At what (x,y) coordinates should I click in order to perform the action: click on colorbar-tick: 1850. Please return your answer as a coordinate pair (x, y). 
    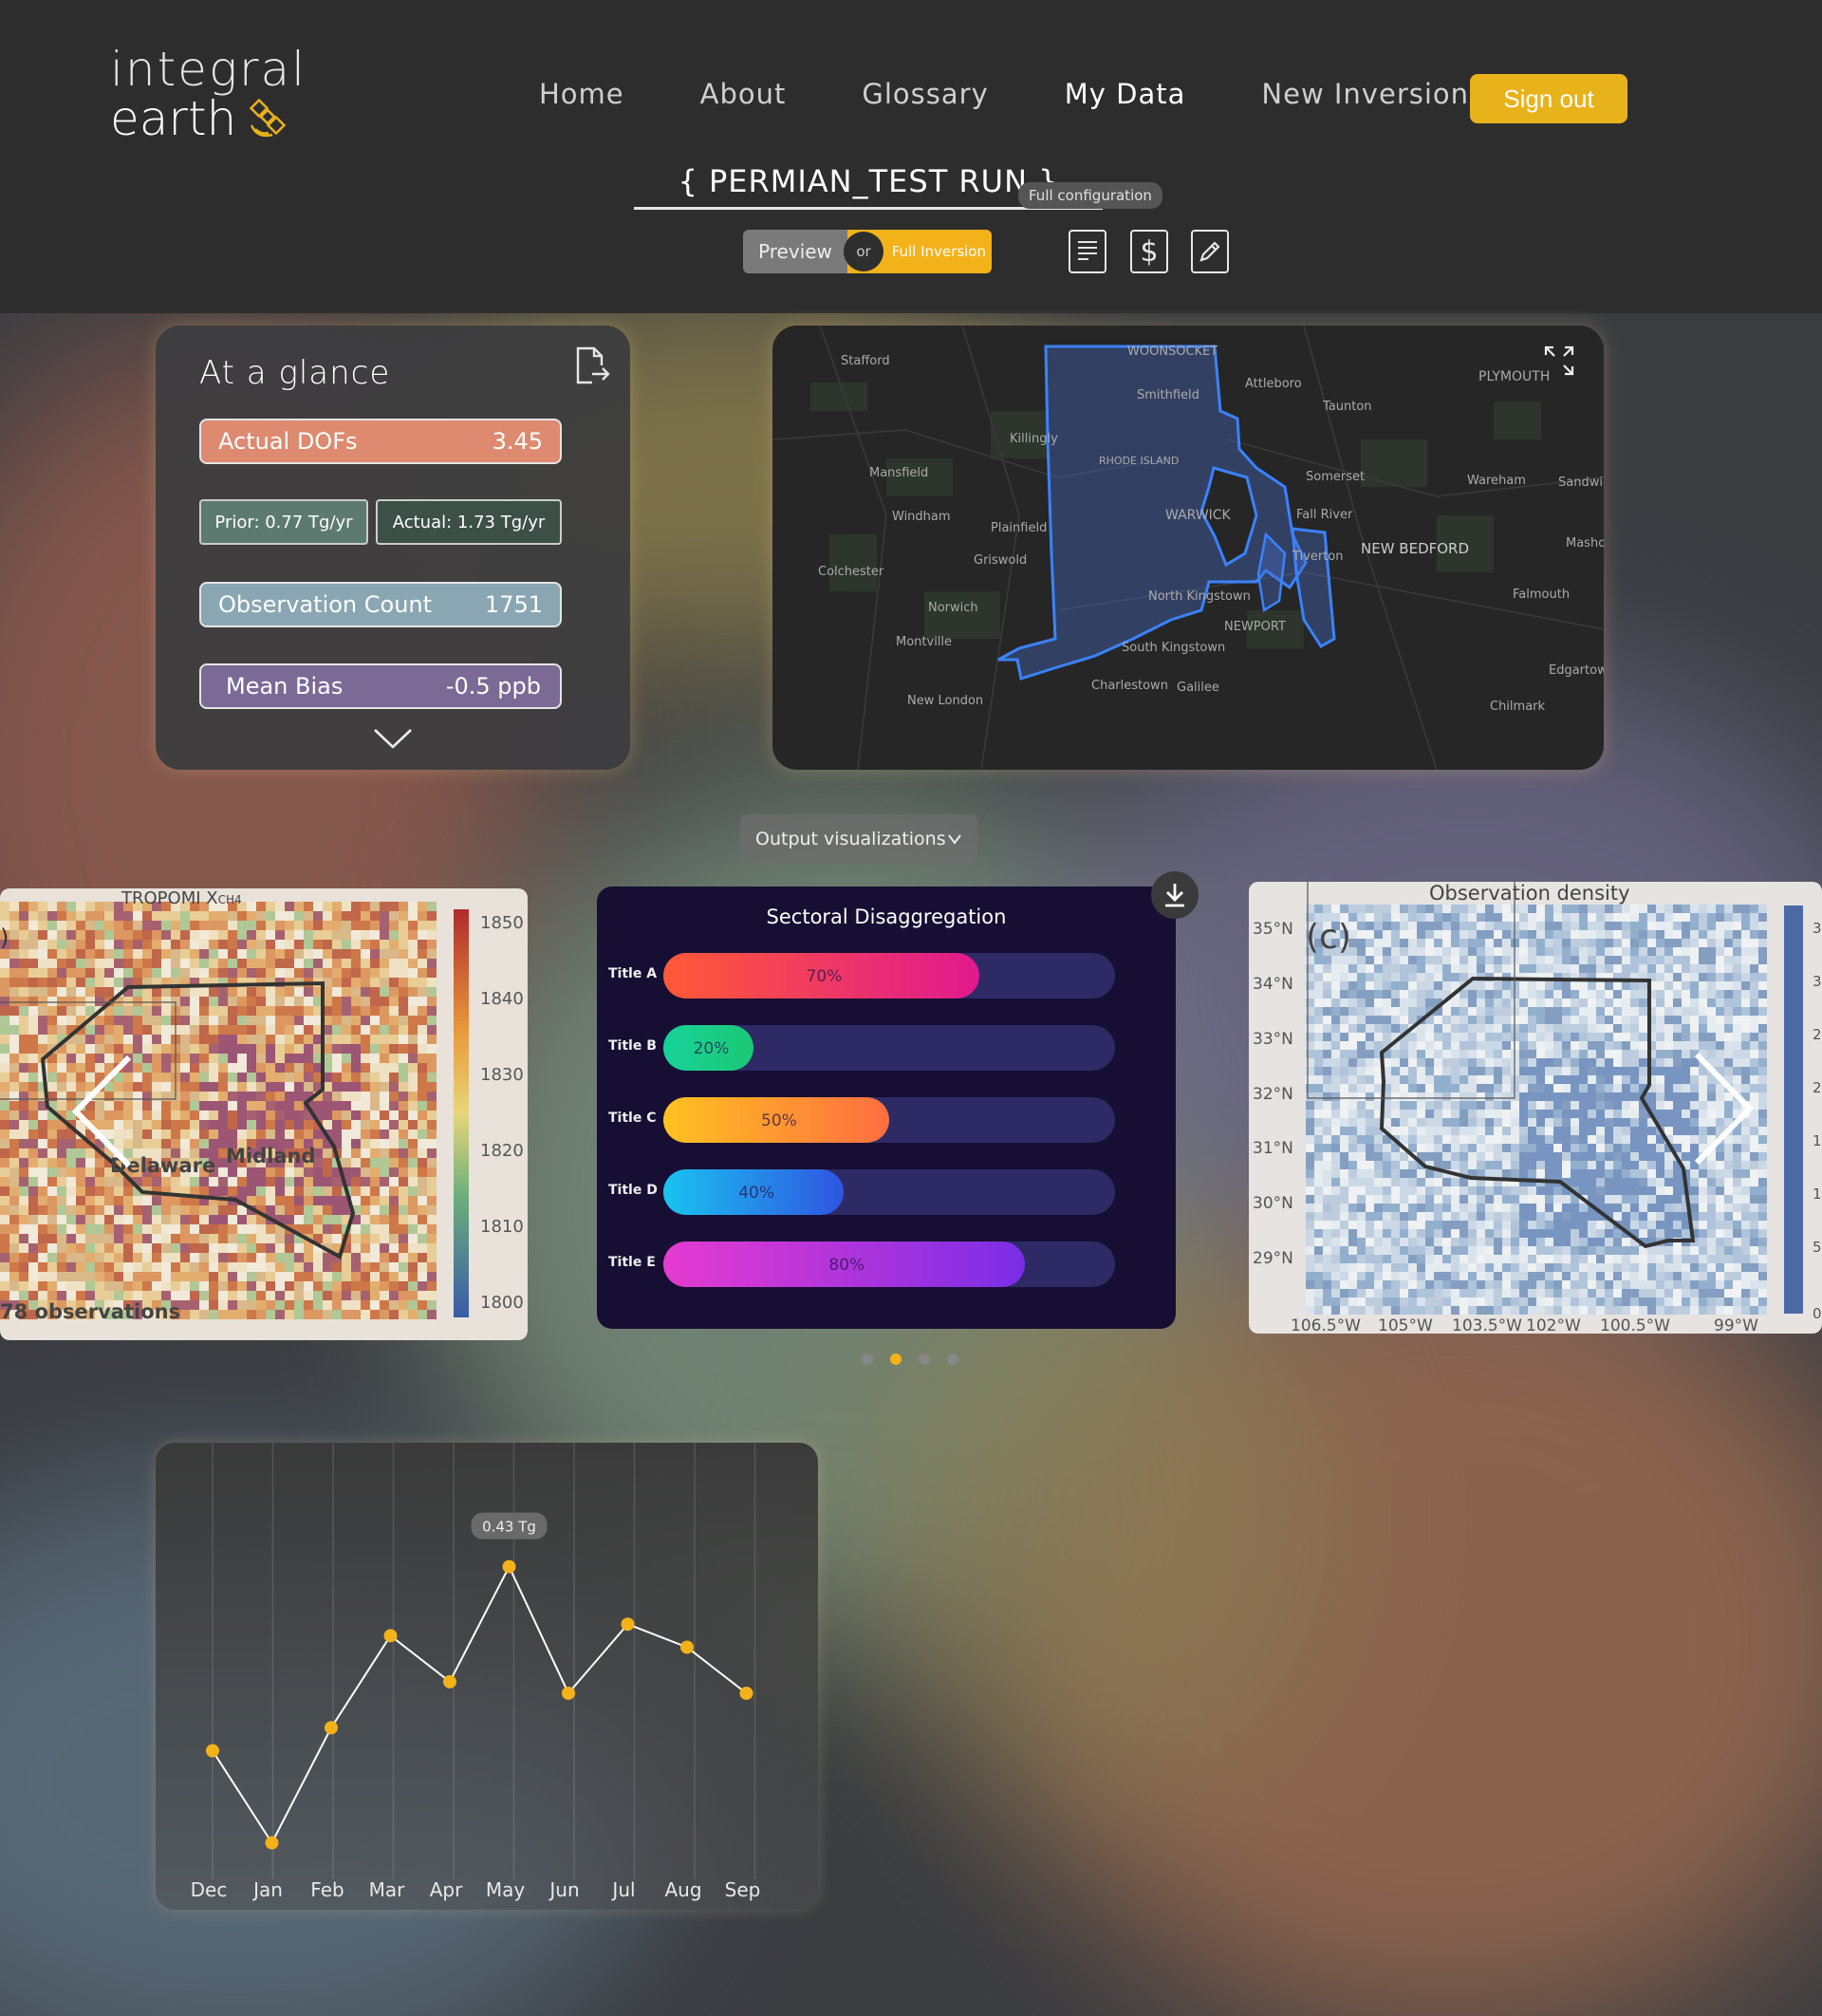
    Looking at the image, I should click on (502, 923).